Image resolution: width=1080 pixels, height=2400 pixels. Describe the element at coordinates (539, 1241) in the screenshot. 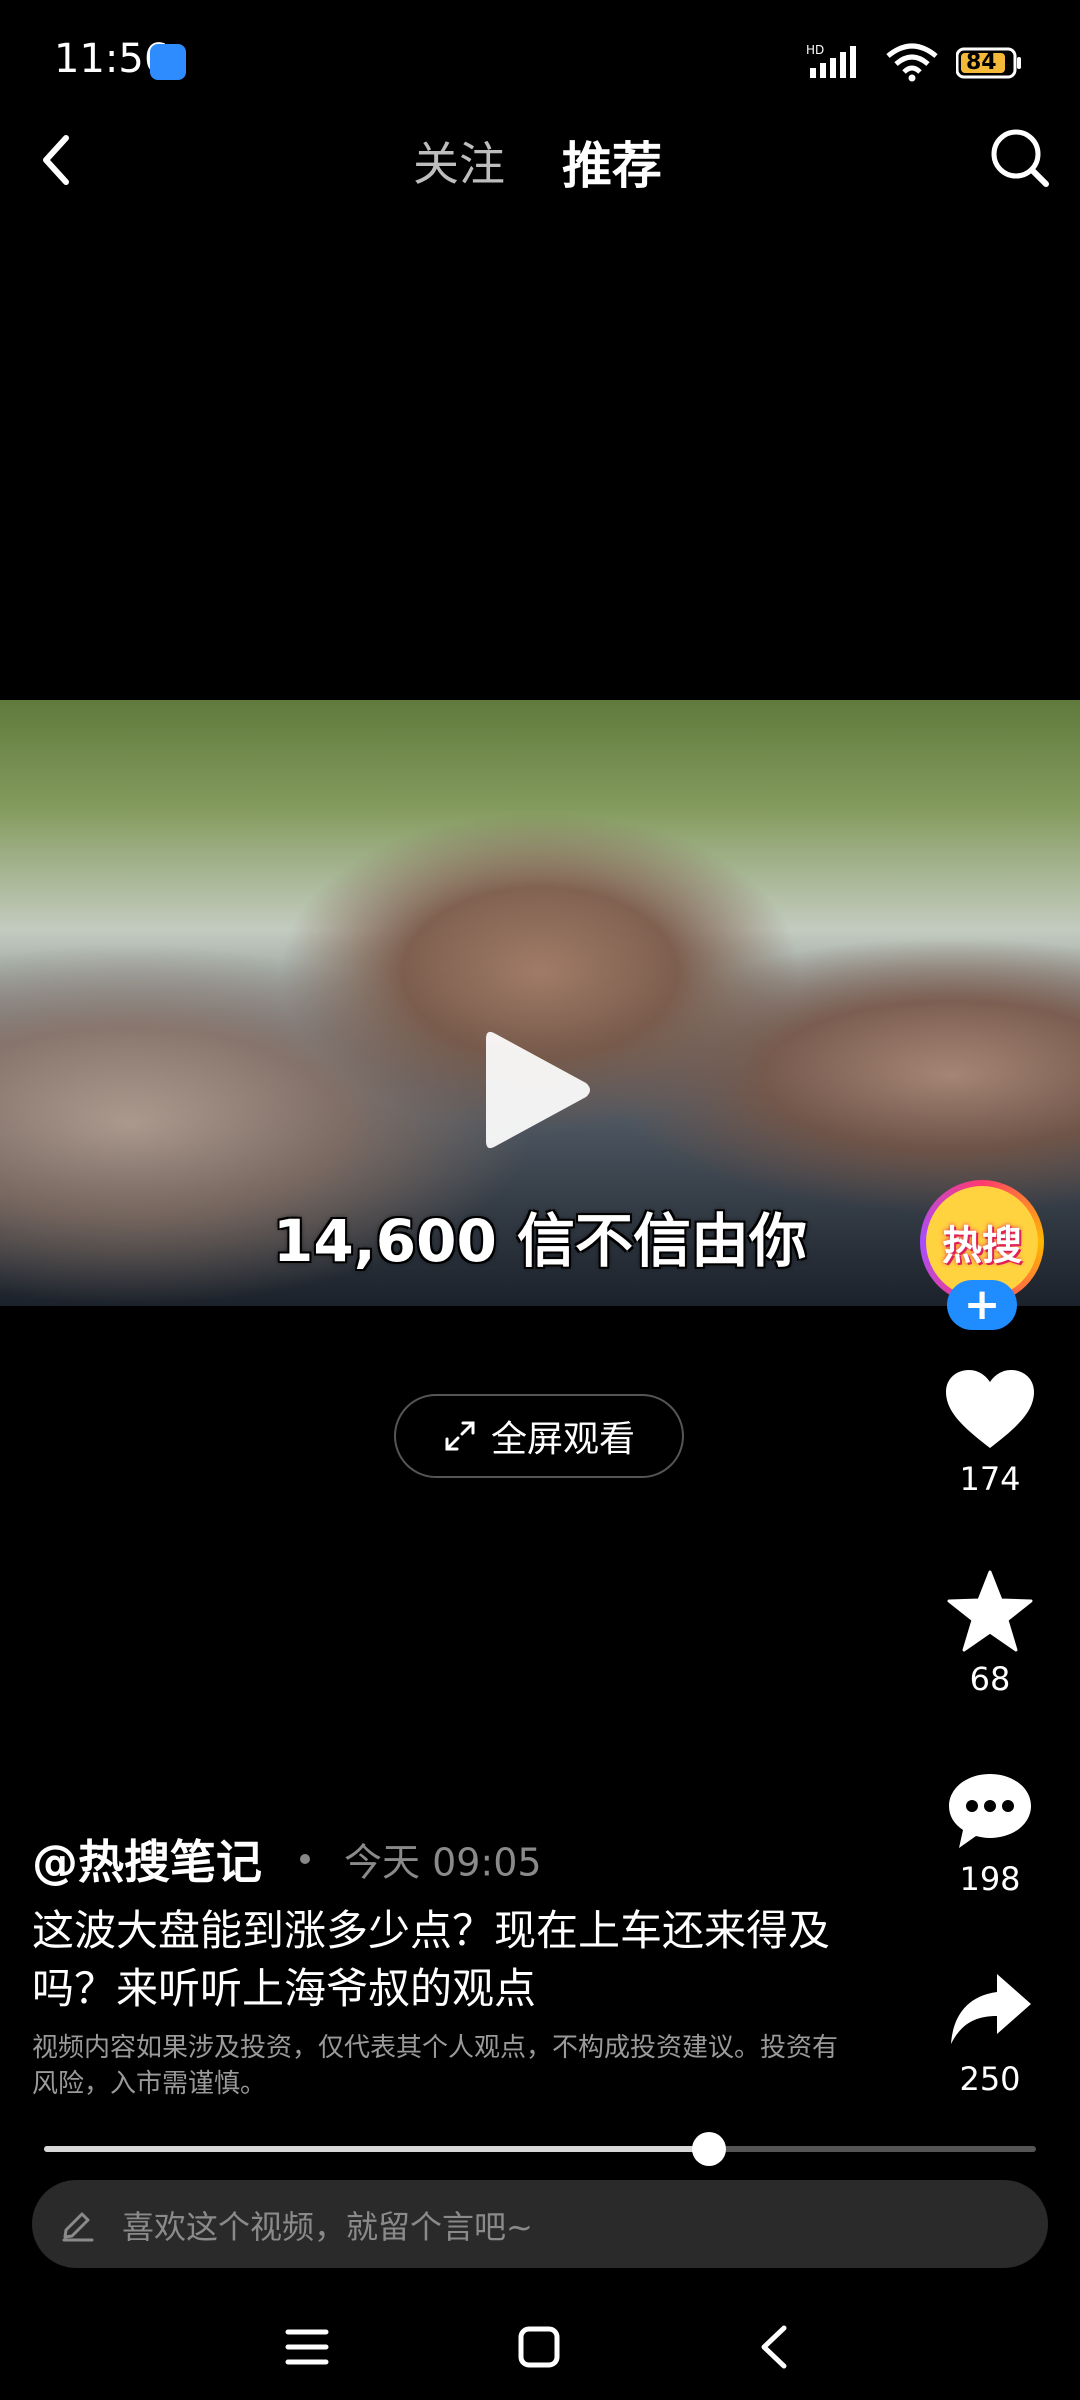

I see `video-caption: 14,600 信不信由你` at that location.